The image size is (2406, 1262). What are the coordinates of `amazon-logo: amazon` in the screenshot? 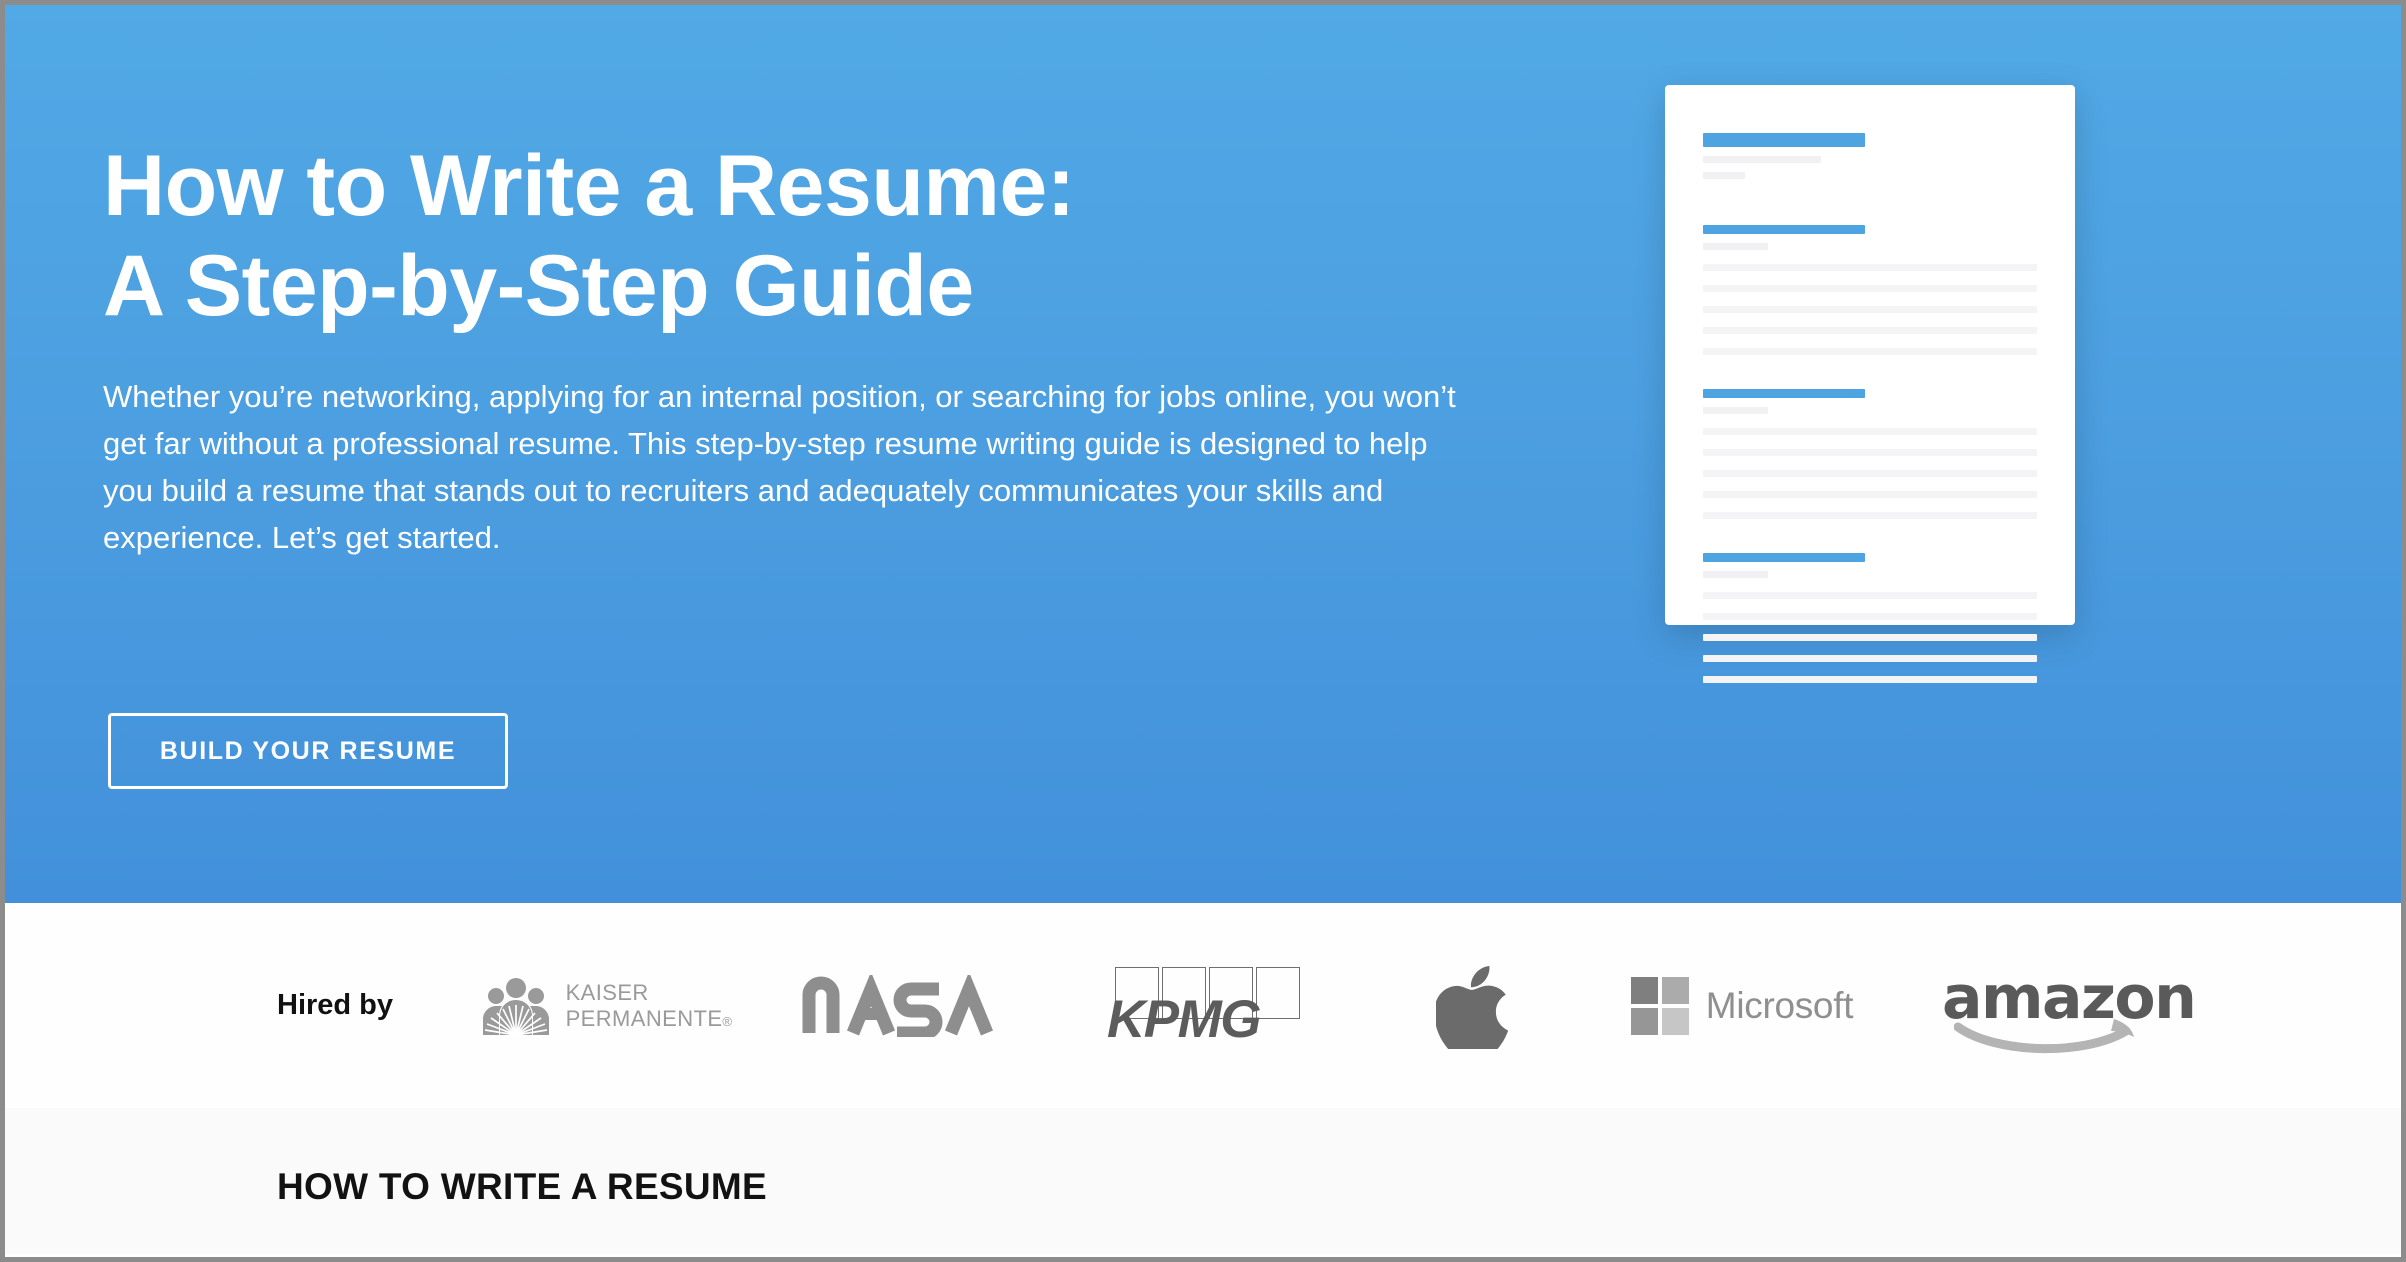 It's located at (2047, 1008).